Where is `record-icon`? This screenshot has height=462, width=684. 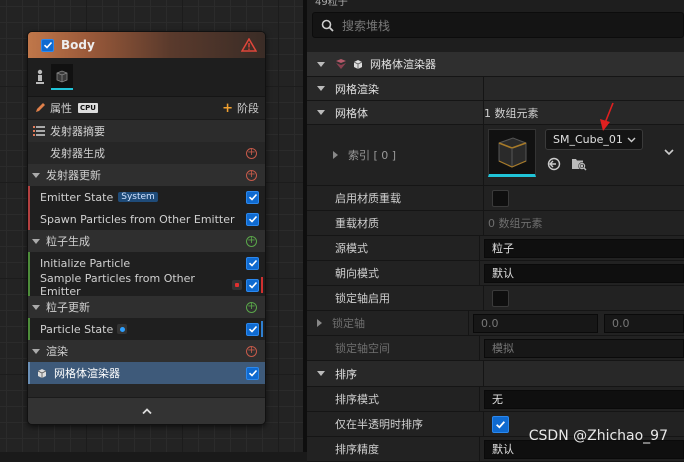
record-icon is located at coordinates (237, 285).